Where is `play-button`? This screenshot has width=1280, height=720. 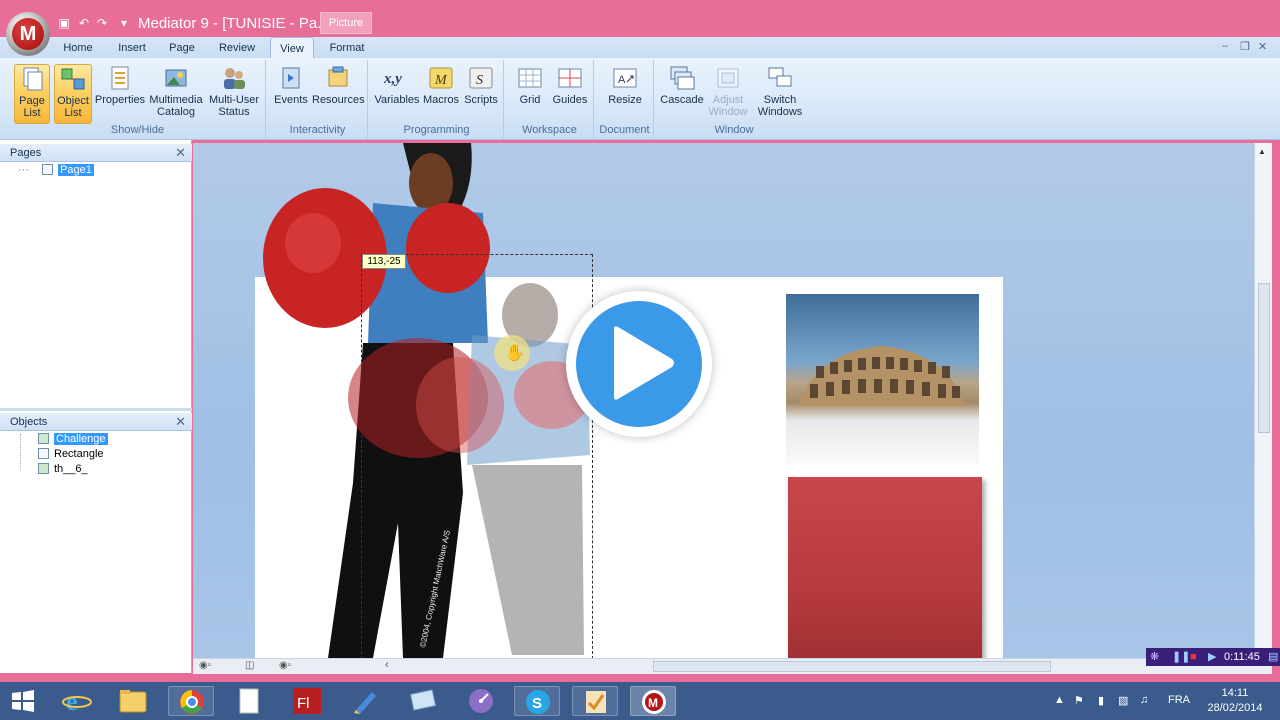 play-button is located at coordinates (639, 364).